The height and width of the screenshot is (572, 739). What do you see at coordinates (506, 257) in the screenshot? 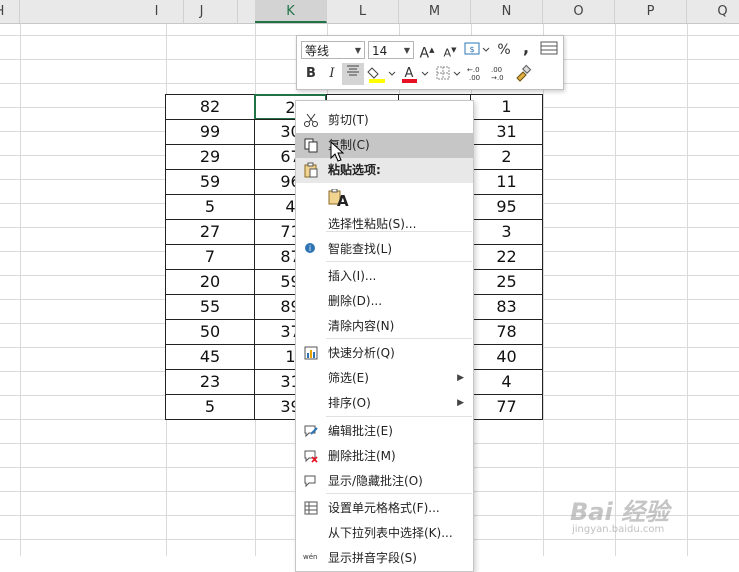
I see `table-cell: 22` at bounding box center [506, 257].